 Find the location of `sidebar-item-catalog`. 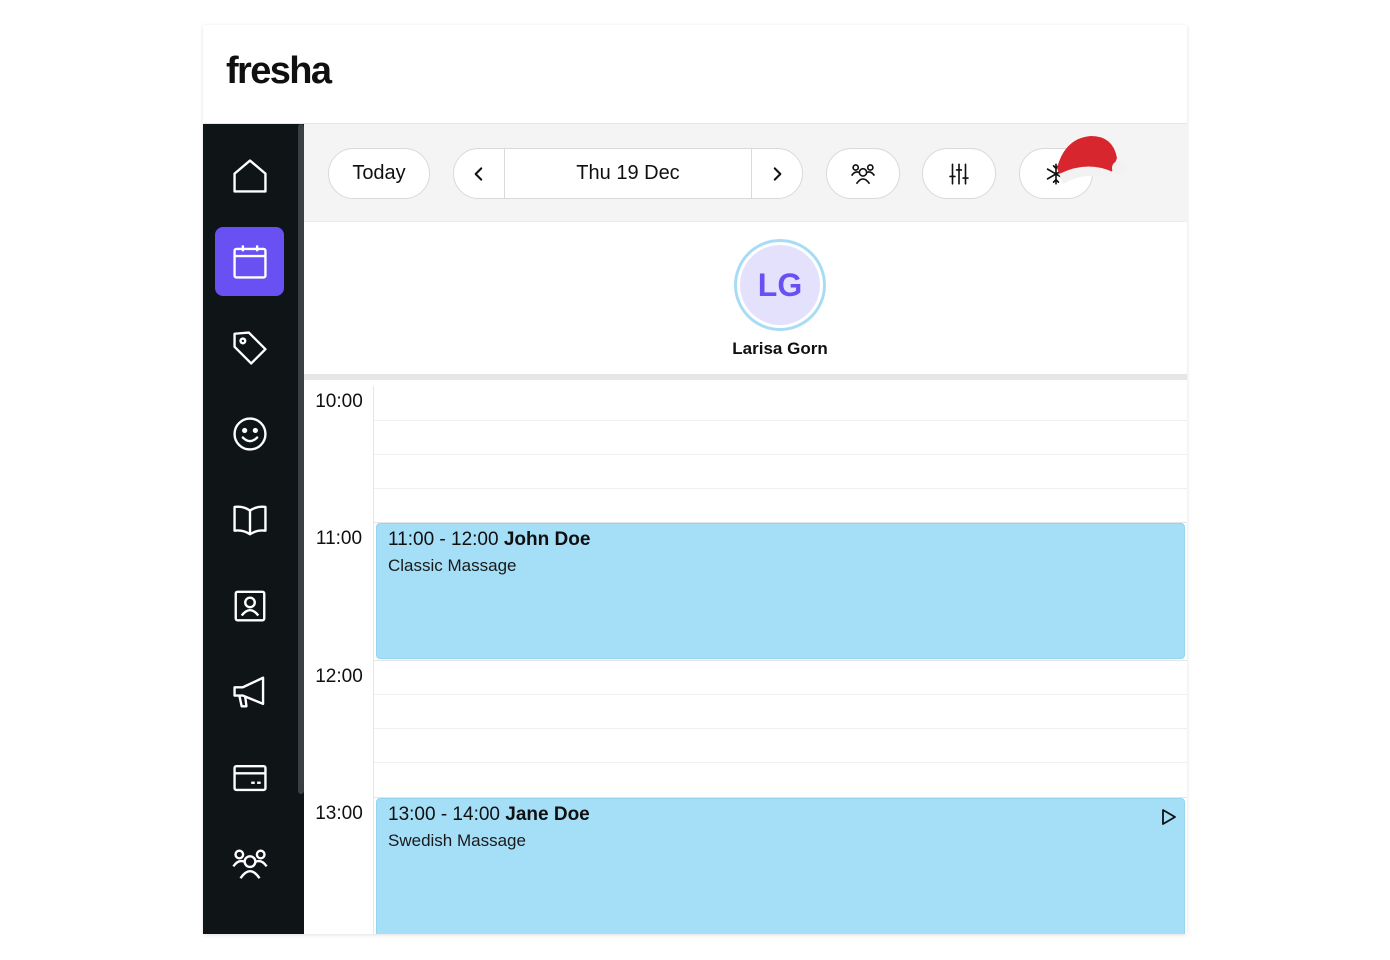

sidebar-item-catalog is located at coordinates (249, 519).